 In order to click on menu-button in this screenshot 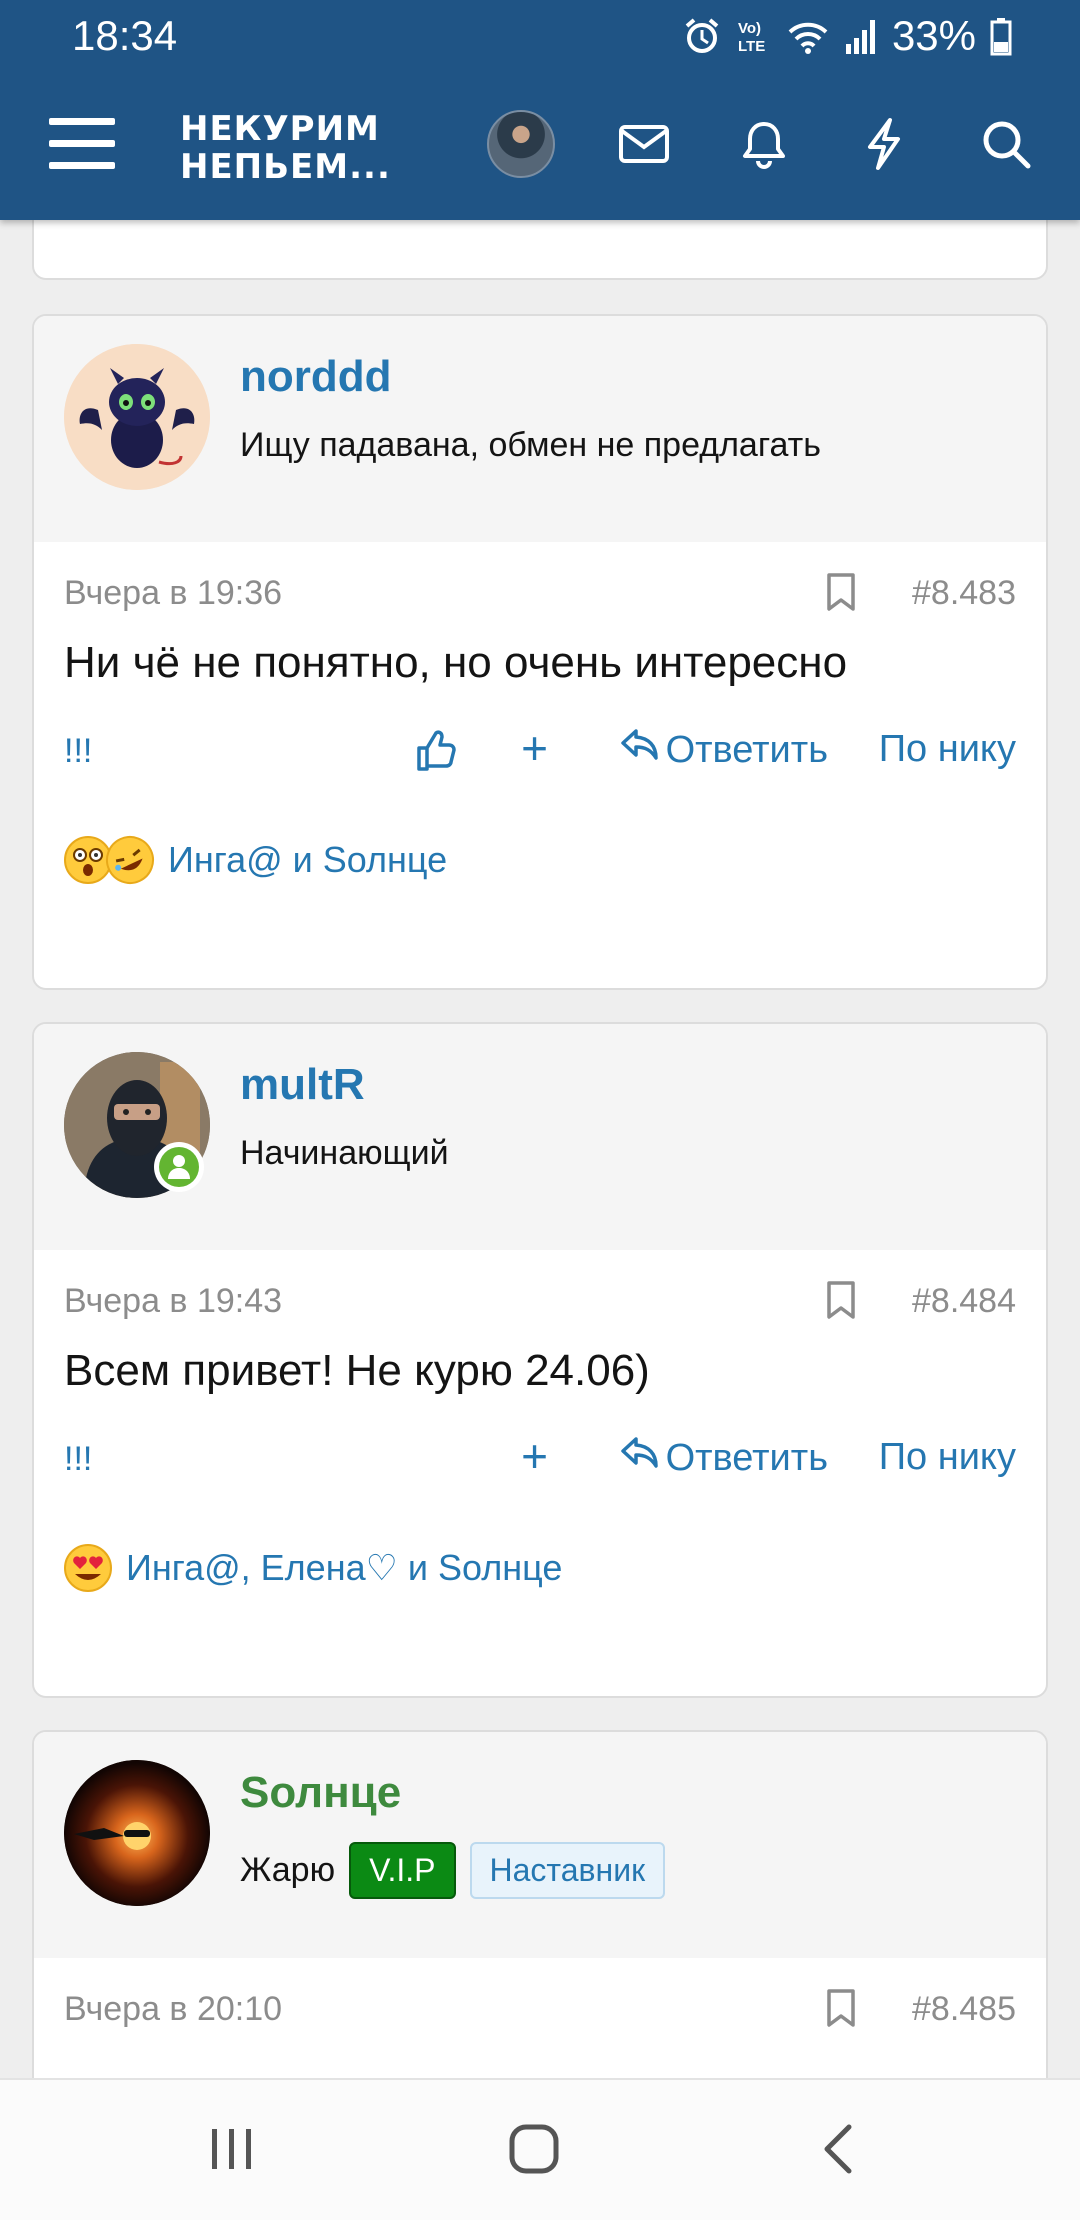, I will do `click(82, 146)`.